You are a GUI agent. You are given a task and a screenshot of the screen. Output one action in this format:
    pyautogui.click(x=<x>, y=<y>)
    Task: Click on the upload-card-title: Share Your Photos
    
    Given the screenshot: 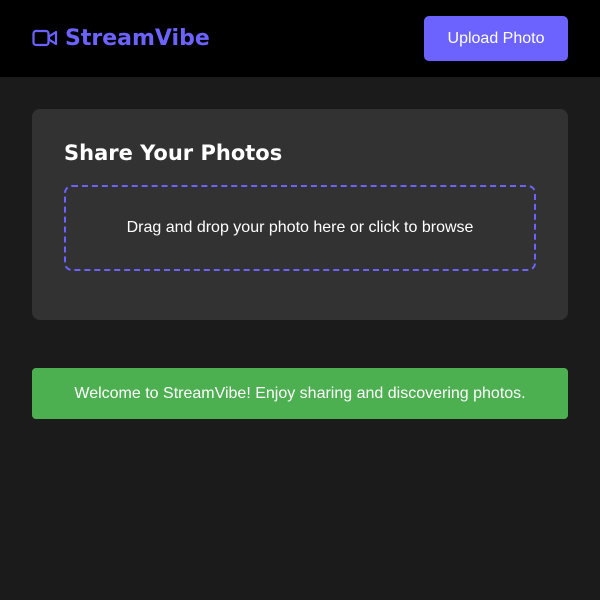 What is the action you would take?
    pyautogui.click(x=173, y=153)
    